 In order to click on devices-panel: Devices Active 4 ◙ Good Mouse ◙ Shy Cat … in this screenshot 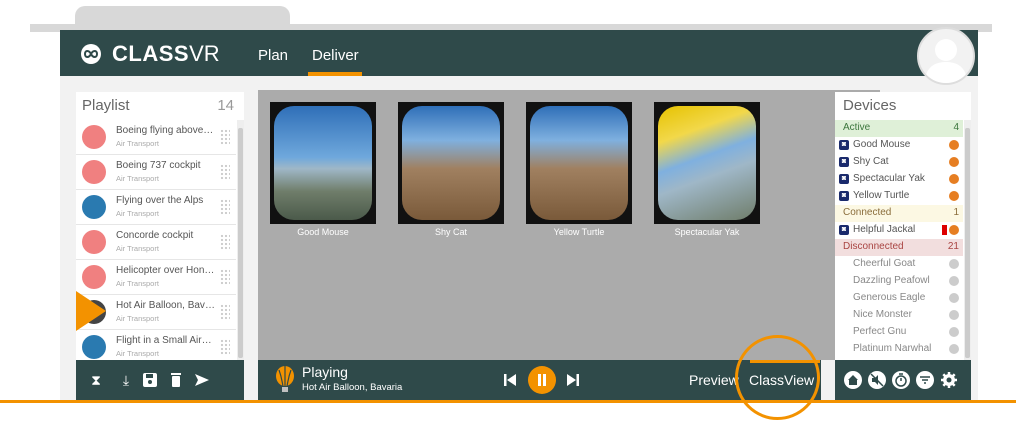, I will do `click(903, 227)`.